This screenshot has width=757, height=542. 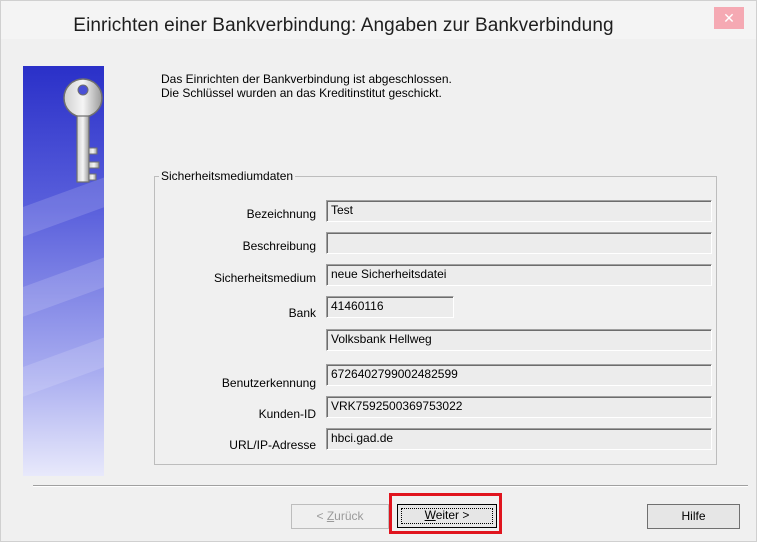 I want to click on key-icon, so click(x=83, y=130).